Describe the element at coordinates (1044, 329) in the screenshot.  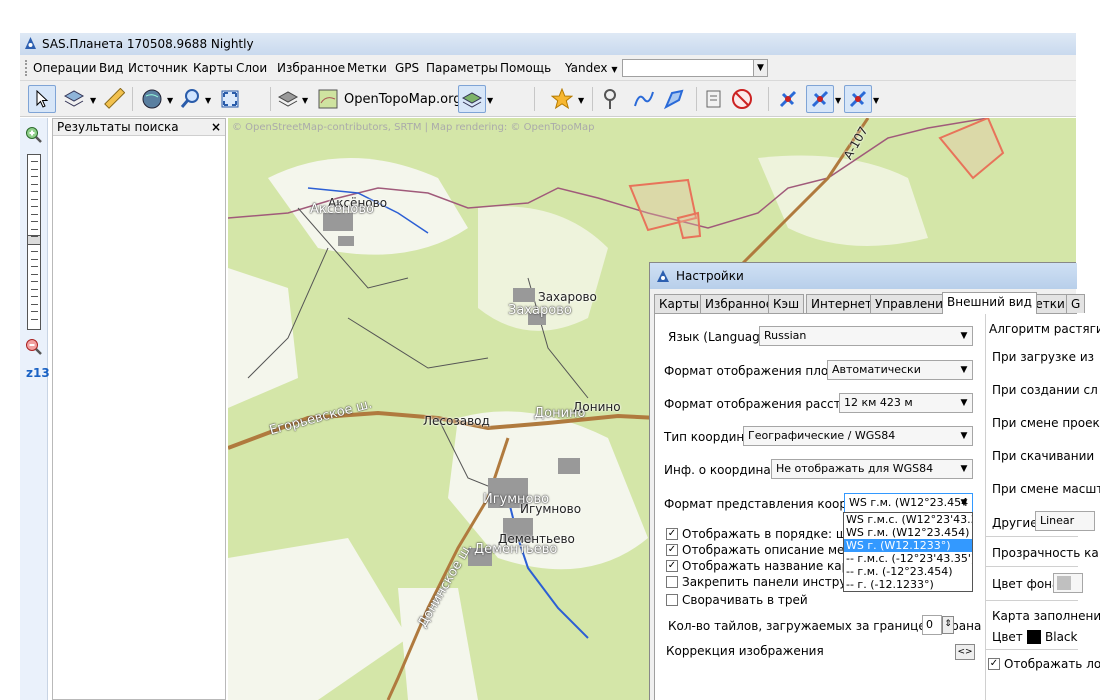
I see `resample-title: Алгоритм растяги` at that location.